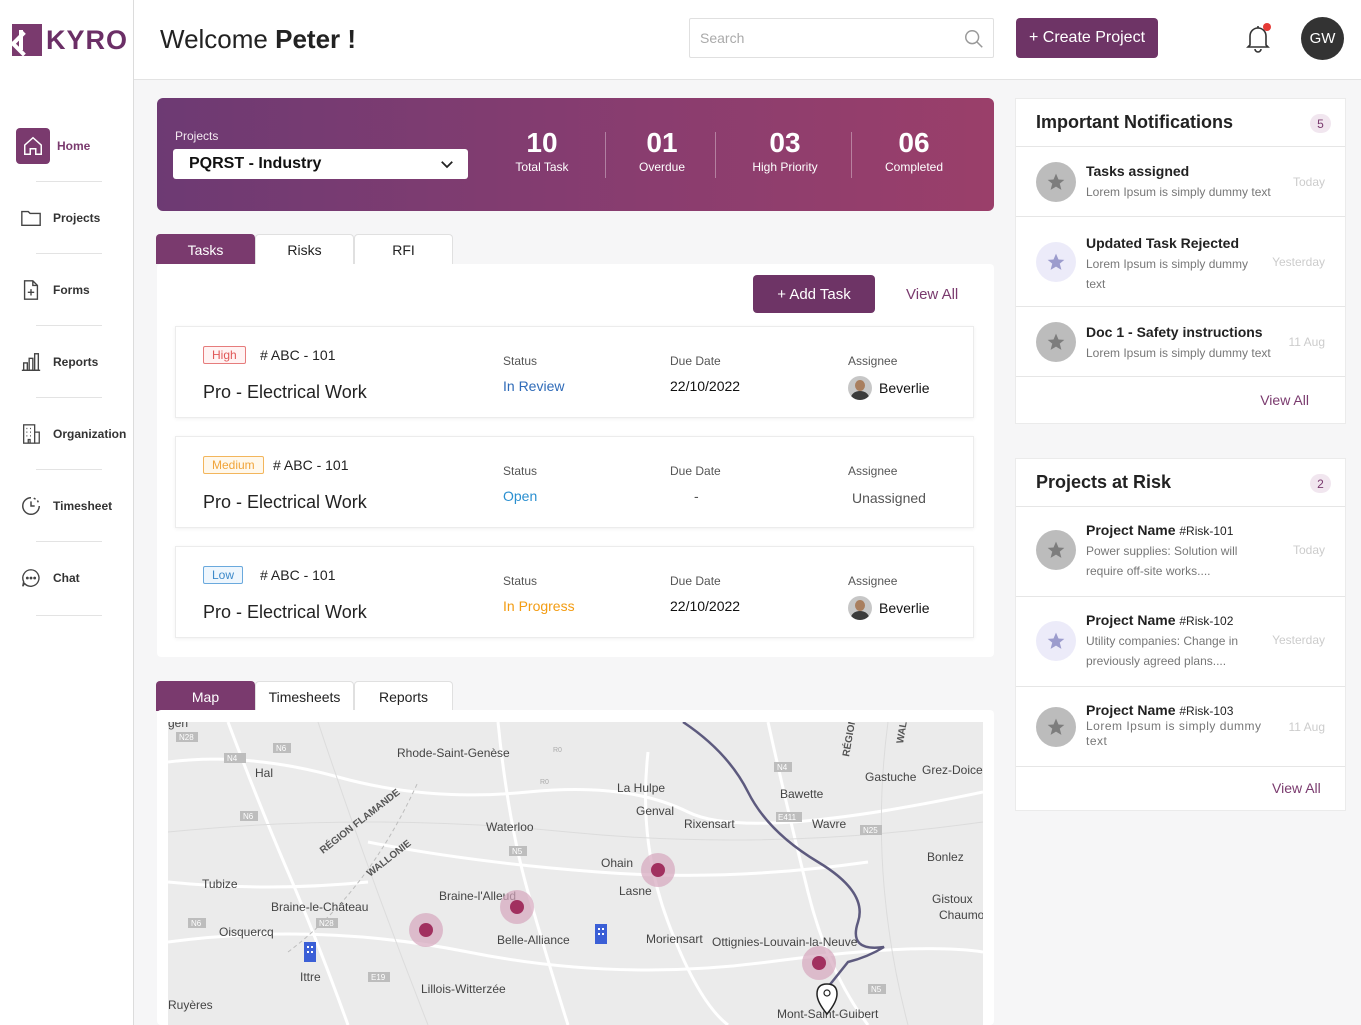 The image size is (1361, 1025). I want to click on map-place-label: Bawette, so click(802, 794).